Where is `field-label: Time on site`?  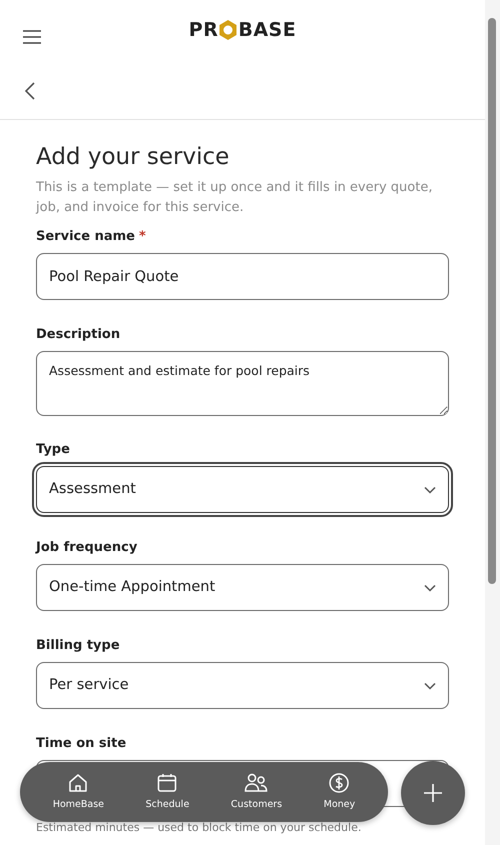 field-label: Time on site is located at coordinates (81, 743).